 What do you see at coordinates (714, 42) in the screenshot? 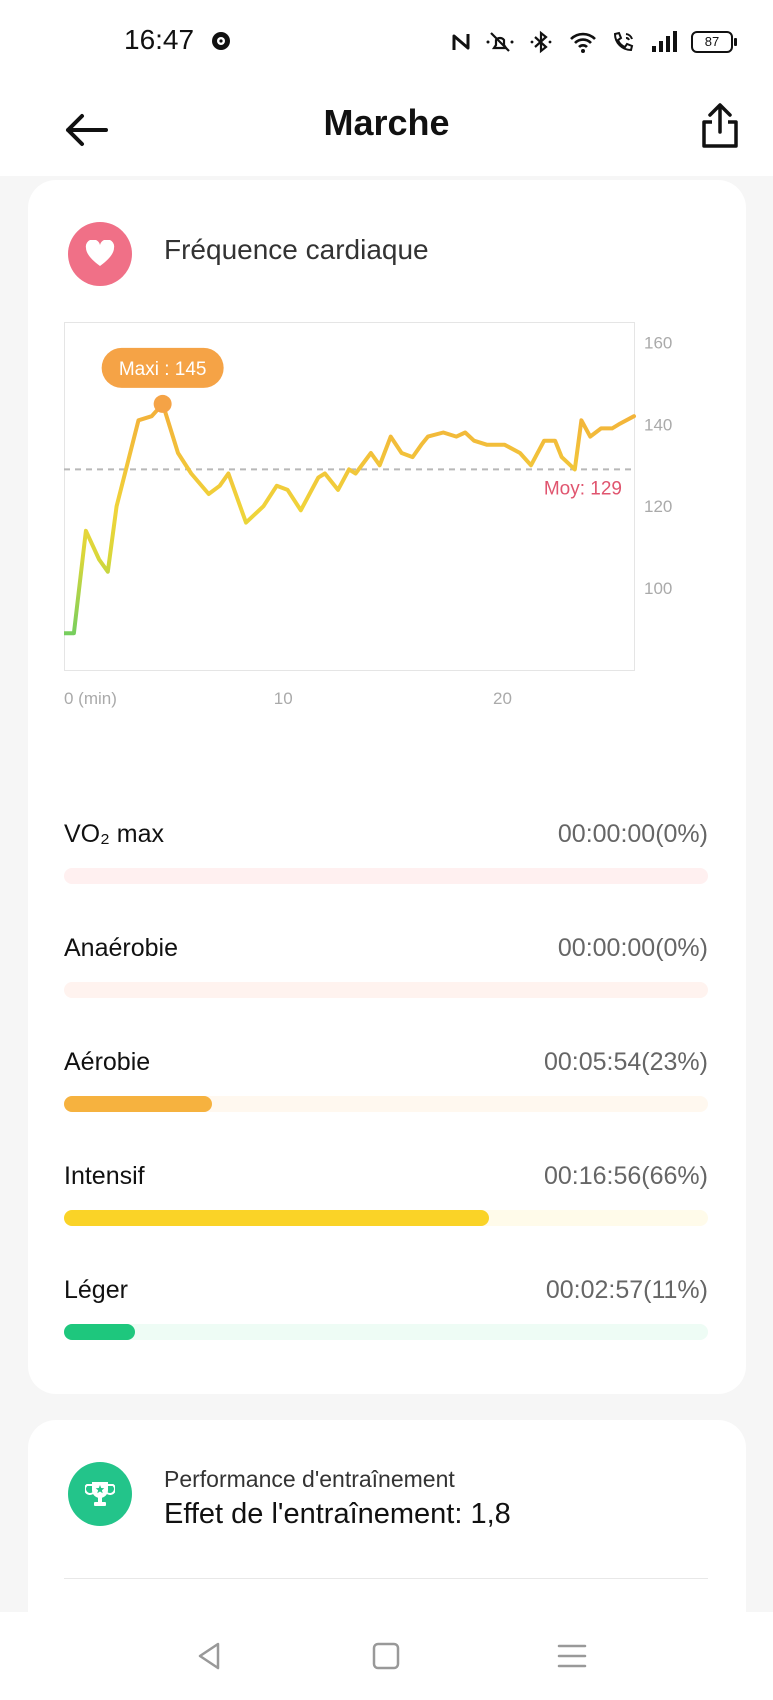
I see `battery-icon: 87` at bounding box center [714, 42].